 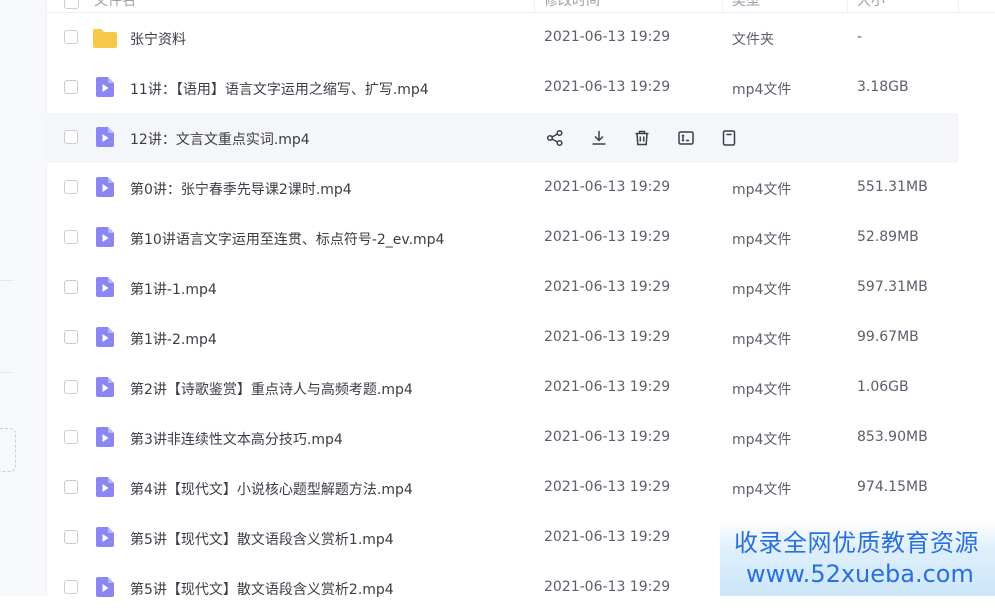 What do you see at coordinates (555, 138) in the screenshot?
I see `share-icon` at bounding box center [555, 138].